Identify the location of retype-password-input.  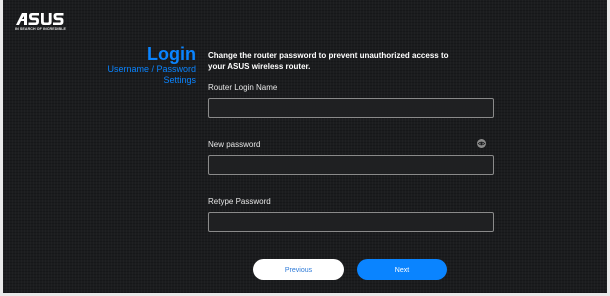
(351, 222).